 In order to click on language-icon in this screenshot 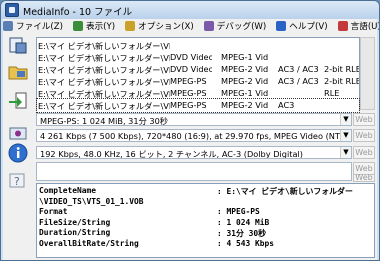, I will do `click(342, 26)`.